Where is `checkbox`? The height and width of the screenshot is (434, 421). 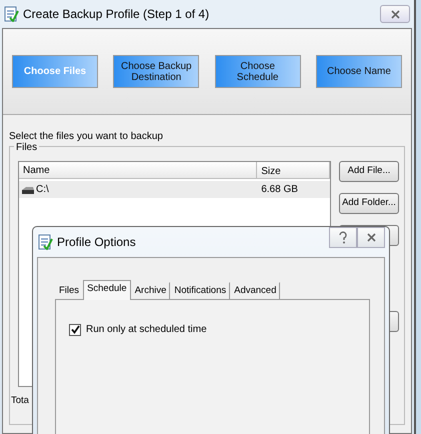
checkbox is located at coordinates (75, 330).